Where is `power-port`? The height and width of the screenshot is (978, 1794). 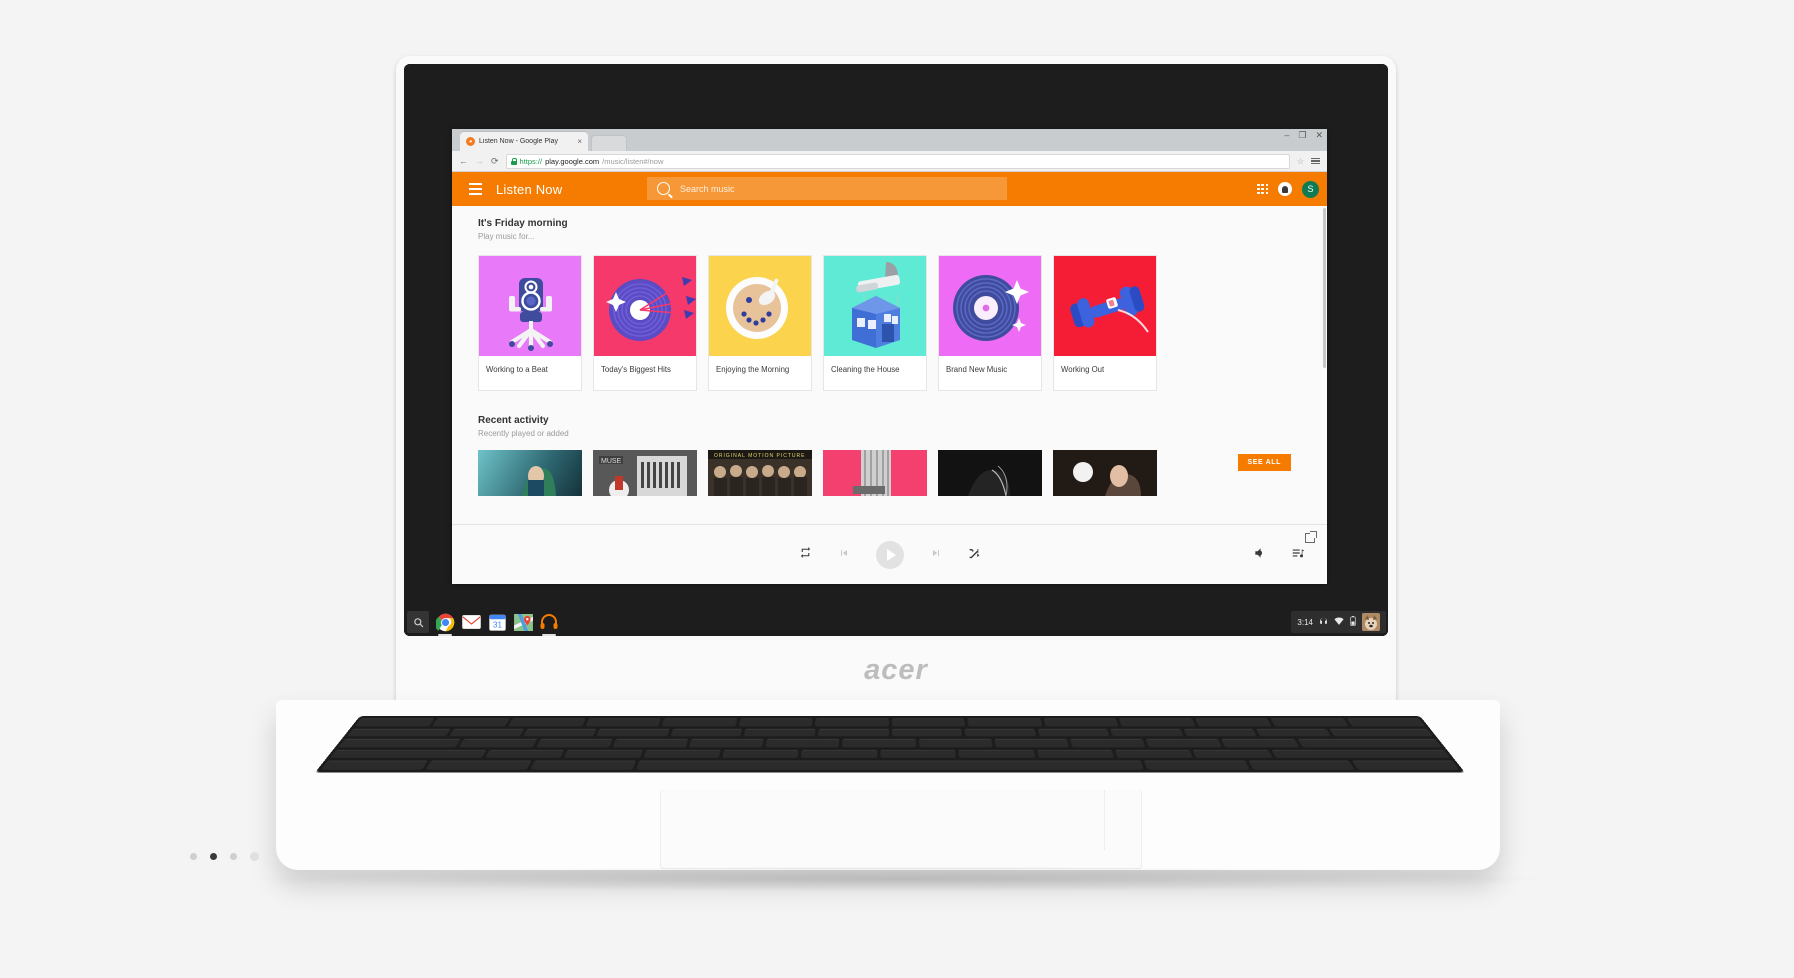 power-port is located at coordinates (254, 856).